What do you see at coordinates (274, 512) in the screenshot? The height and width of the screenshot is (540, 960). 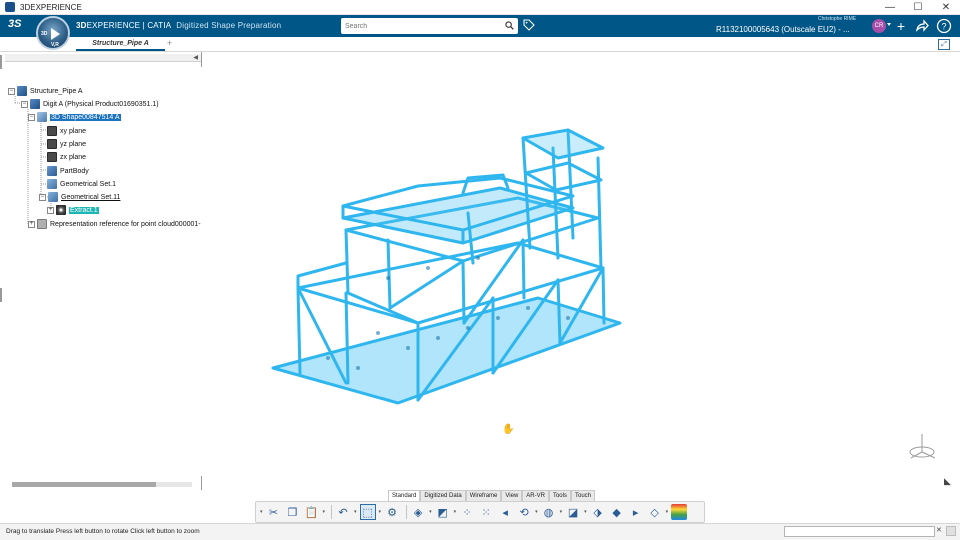 I see `cut-icon: ✂` at bounding box center [274, 512].